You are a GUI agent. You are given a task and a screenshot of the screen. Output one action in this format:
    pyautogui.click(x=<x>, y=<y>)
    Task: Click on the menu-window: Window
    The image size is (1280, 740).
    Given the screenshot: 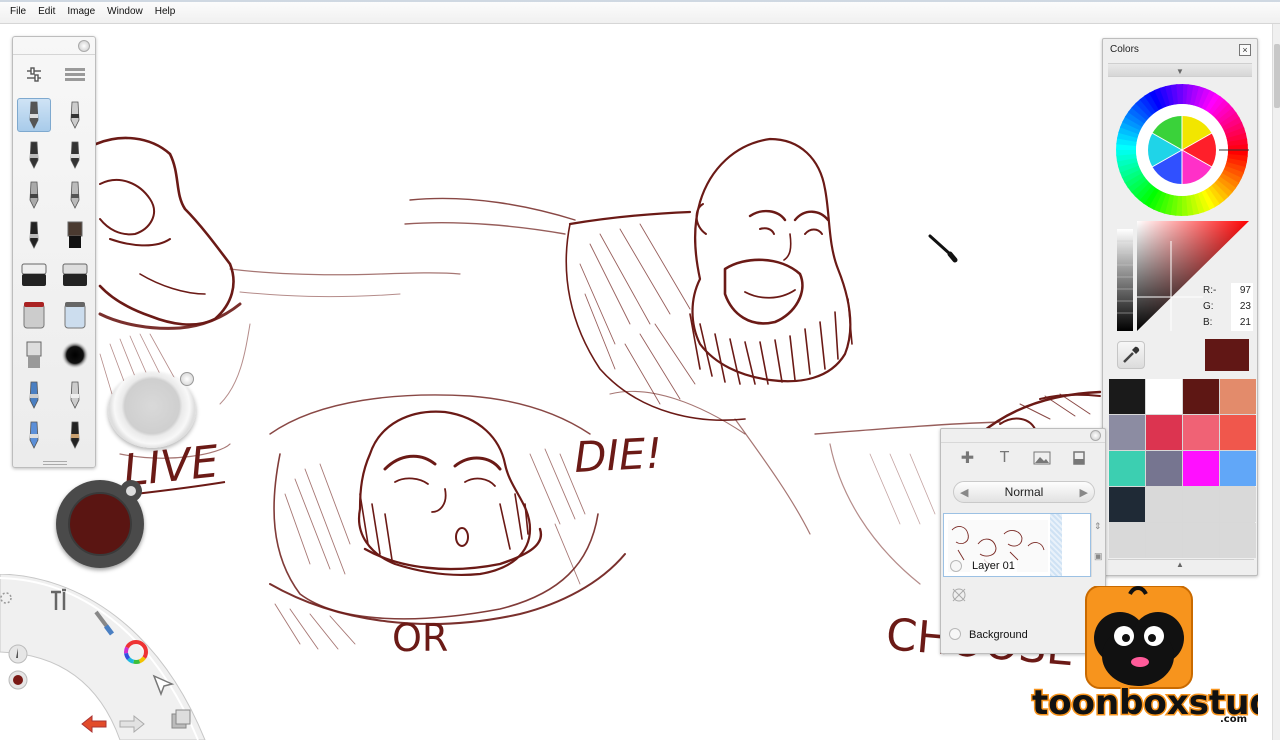 What is the action you would take?
    pyautogui.click(x=125, y=12)
    